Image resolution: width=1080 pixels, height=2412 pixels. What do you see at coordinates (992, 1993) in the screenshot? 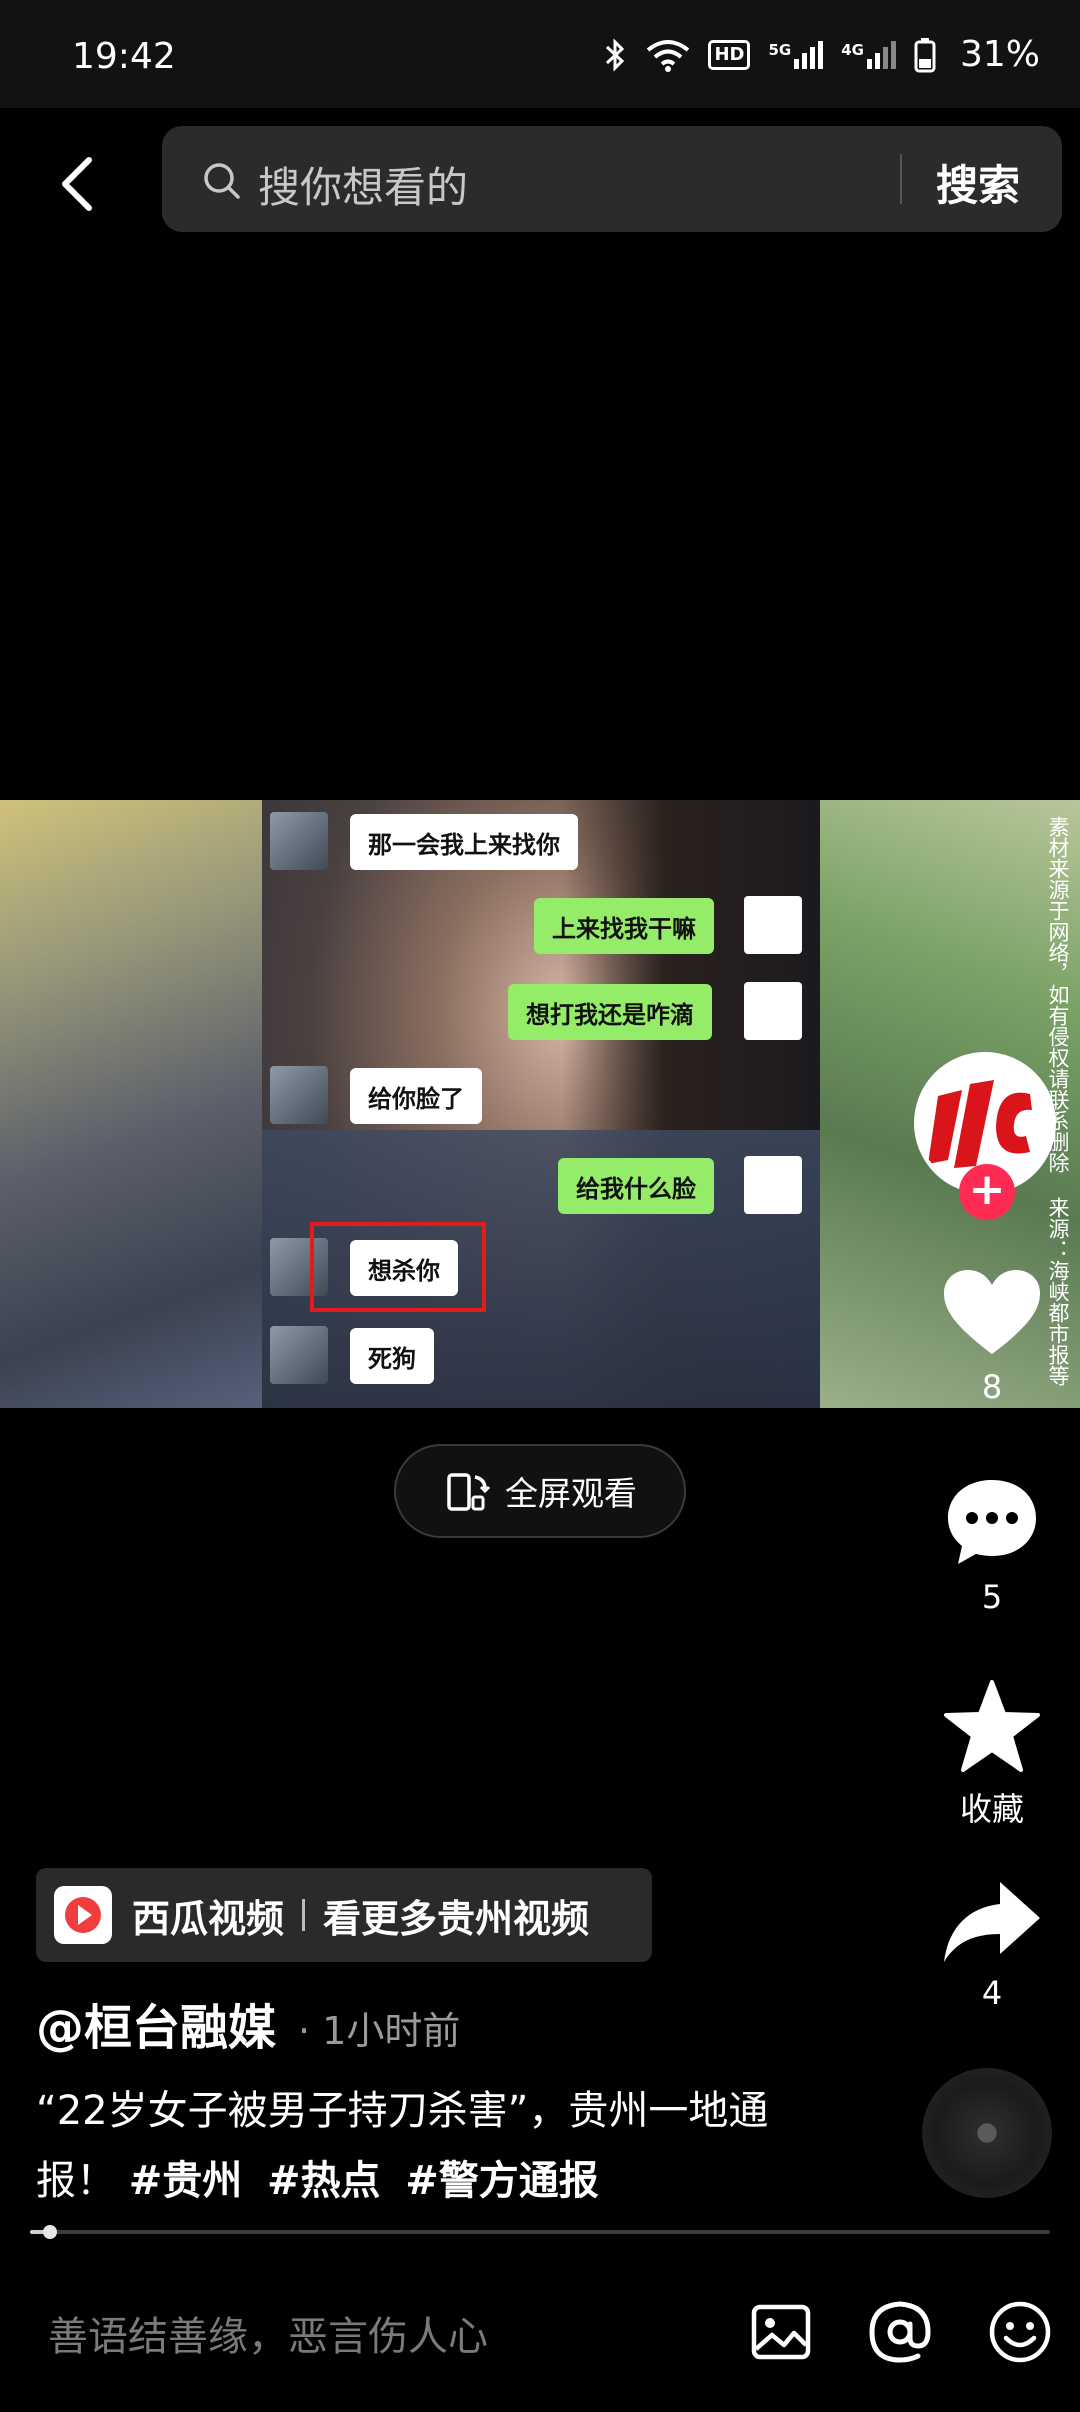
I see `share-count: 4` at bounding box center [992, 1993].